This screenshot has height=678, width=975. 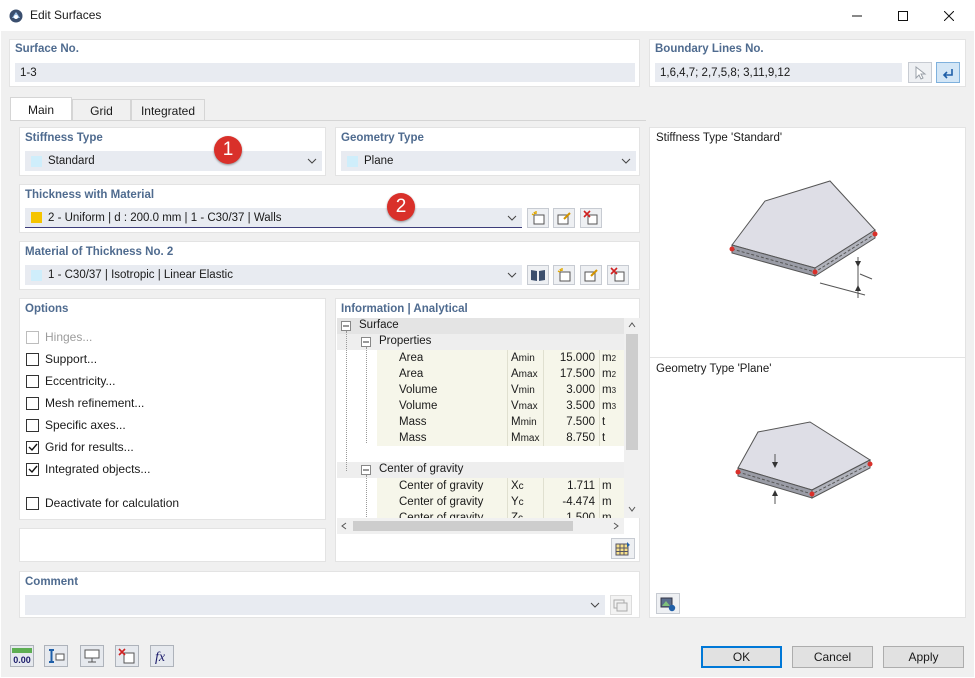 I want to click on material-color-swatch, so click(x=36, y=275).